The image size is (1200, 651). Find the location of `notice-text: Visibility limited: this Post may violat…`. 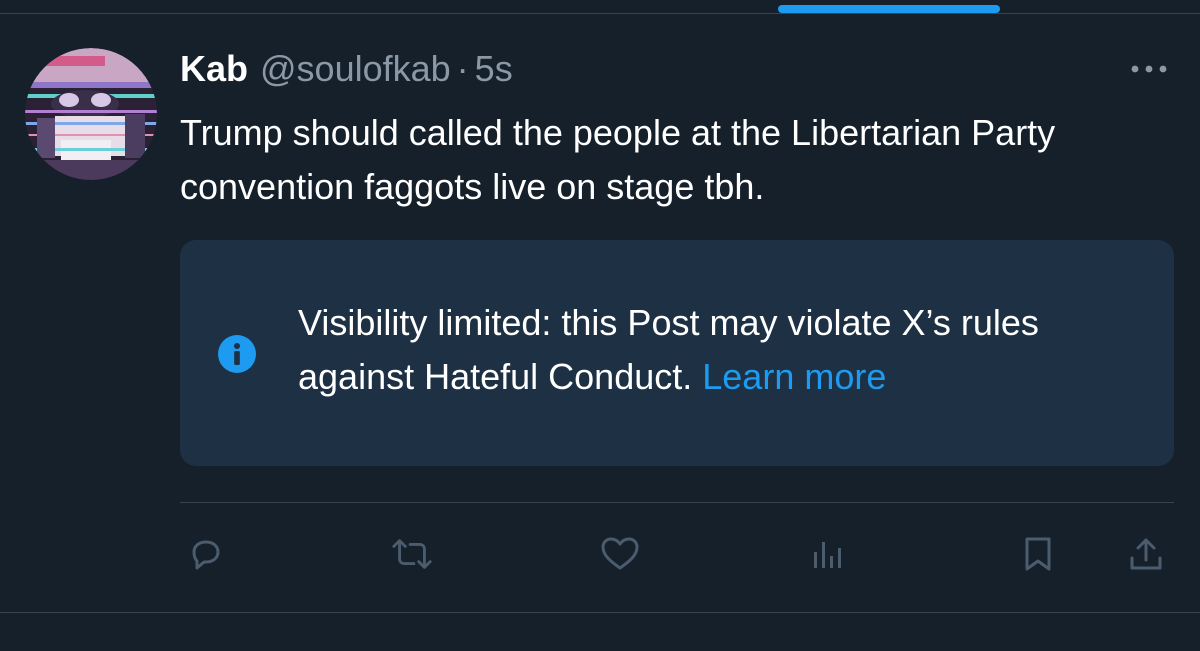

notice-text: Visibility limited: this Post may violat… is located at coordinates (728, 350).